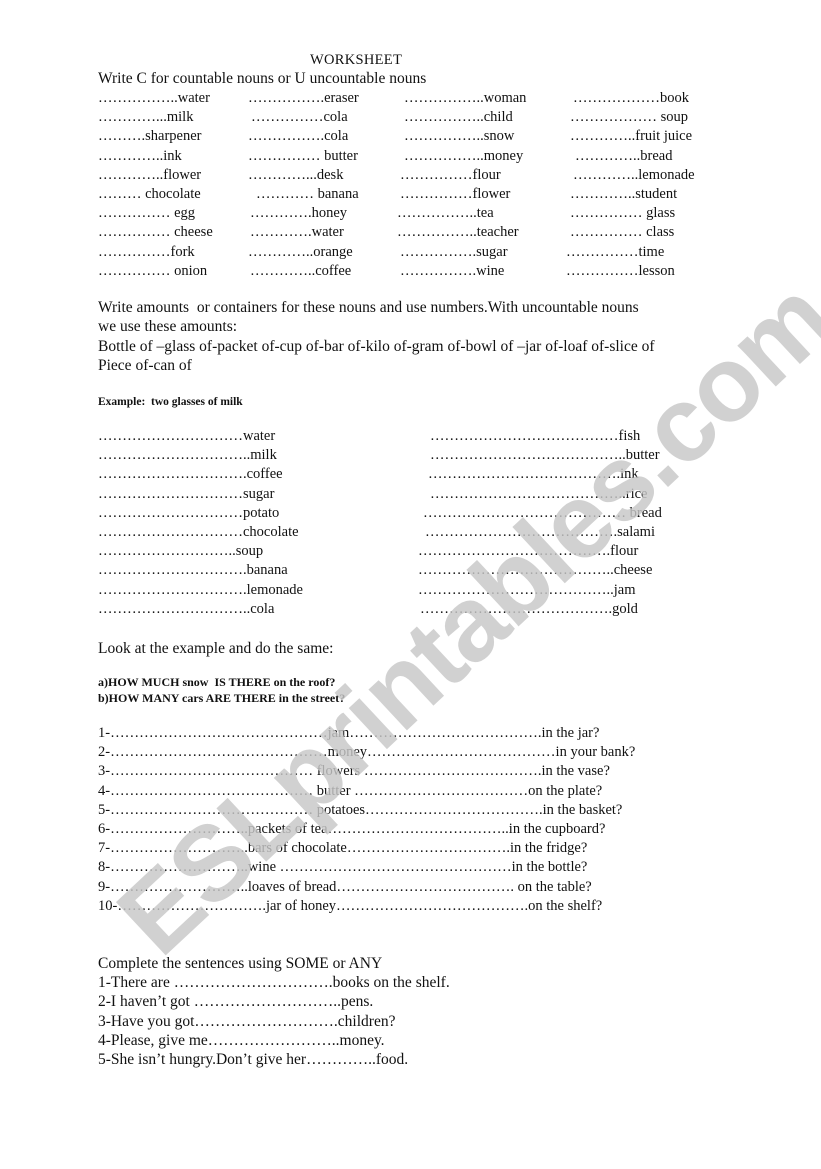 This screenshot has height=1169, width=821. I want to click on amount-item-right: ………………………………….gold, so click(529, 608).